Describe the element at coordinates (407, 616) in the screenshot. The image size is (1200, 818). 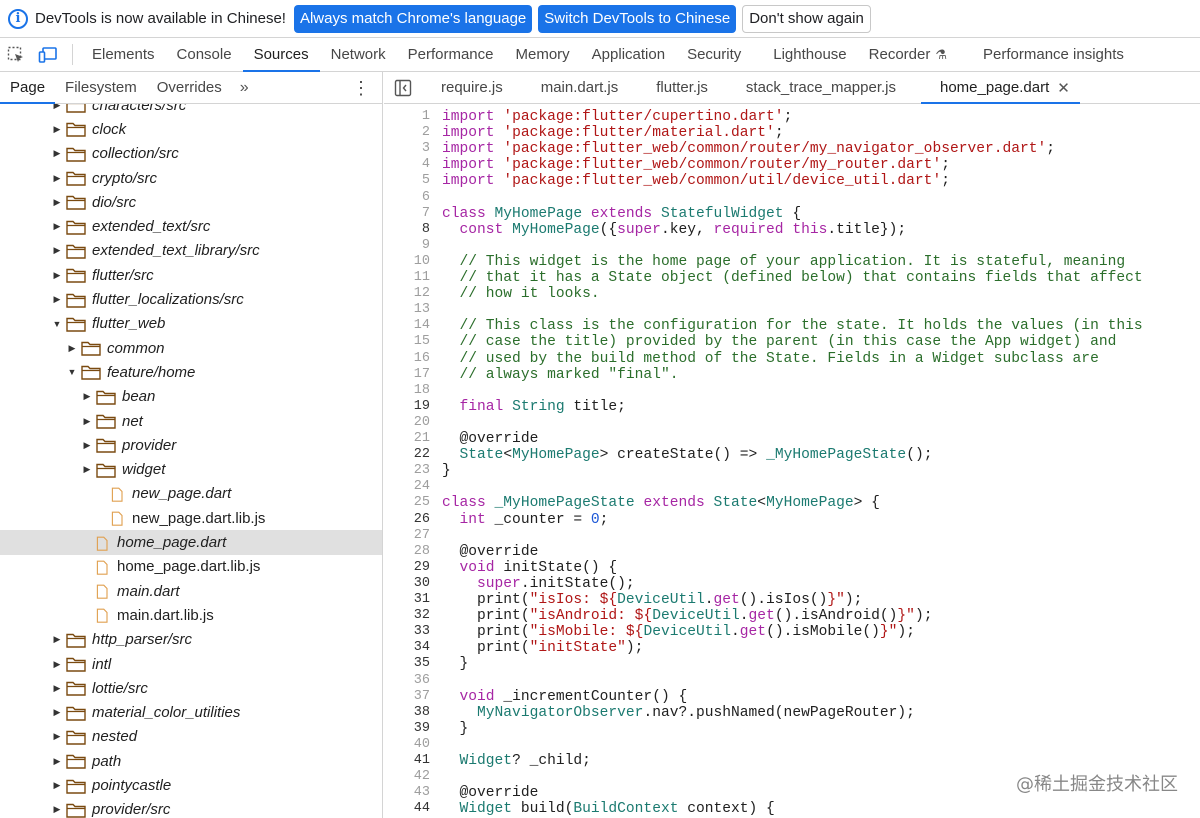
I see `line-number: 32` at that location.